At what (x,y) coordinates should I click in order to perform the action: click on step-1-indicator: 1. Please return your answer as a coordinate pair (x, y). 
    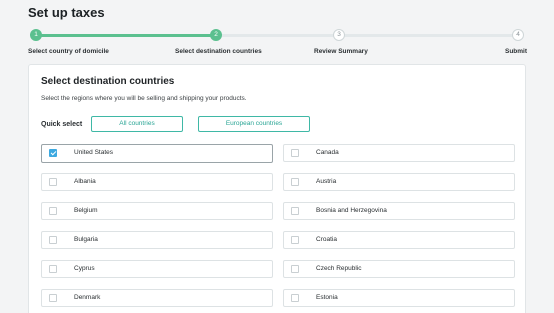
    Looking at the image, I should click on (36, 35).